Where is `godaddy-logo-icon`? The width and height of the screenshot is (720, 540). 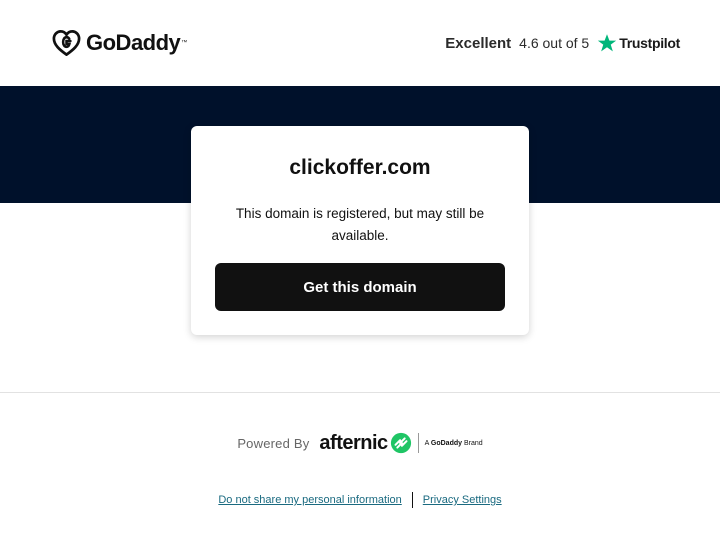
godaddy-logo-icon is located at coordinates (66, 43).